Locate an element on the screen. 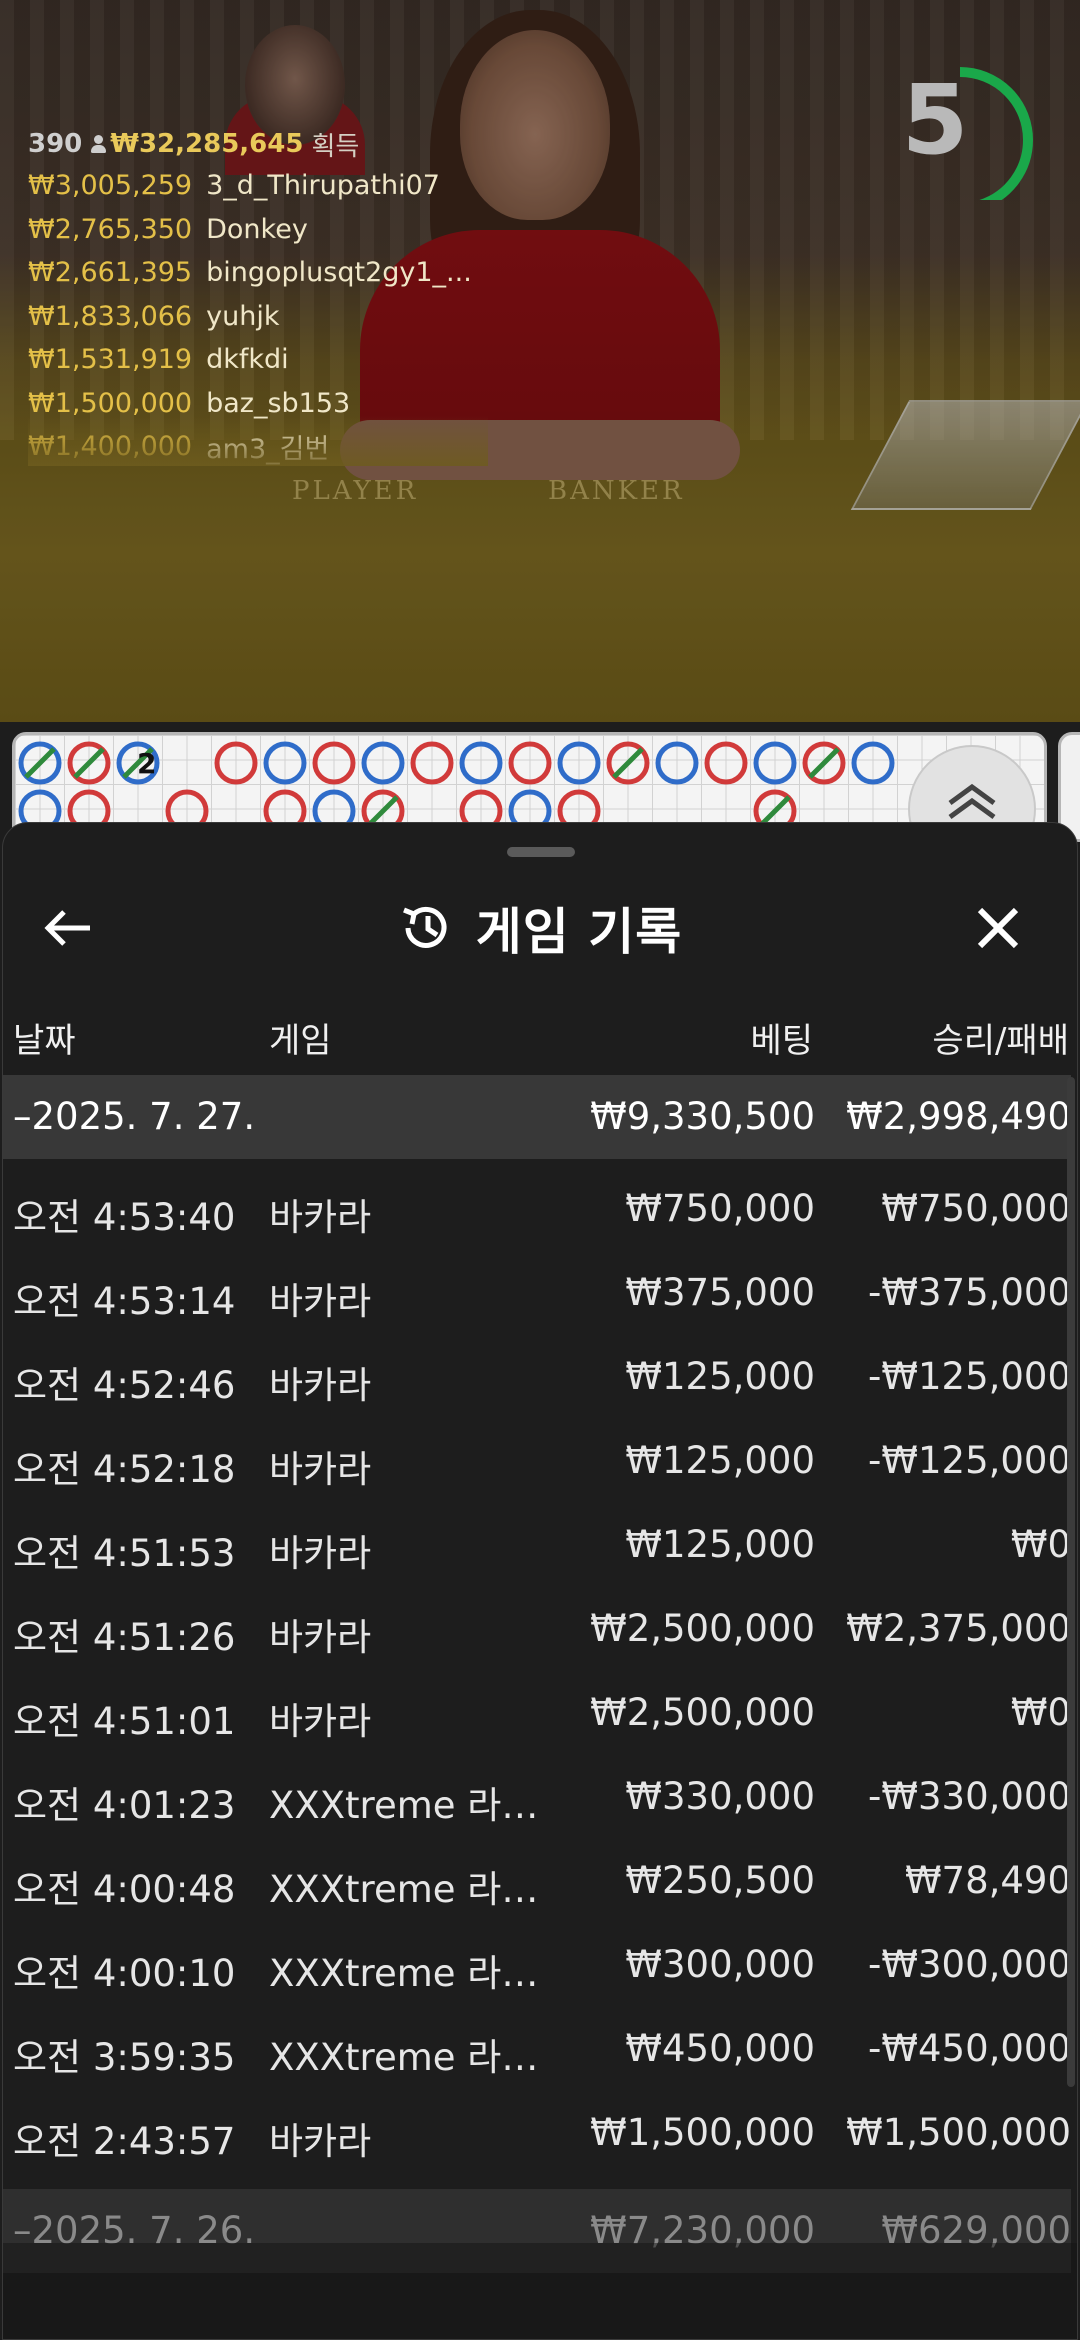 This screenshot has height=2340, width=1080. drag-handle is located at coordinates (541, 852).